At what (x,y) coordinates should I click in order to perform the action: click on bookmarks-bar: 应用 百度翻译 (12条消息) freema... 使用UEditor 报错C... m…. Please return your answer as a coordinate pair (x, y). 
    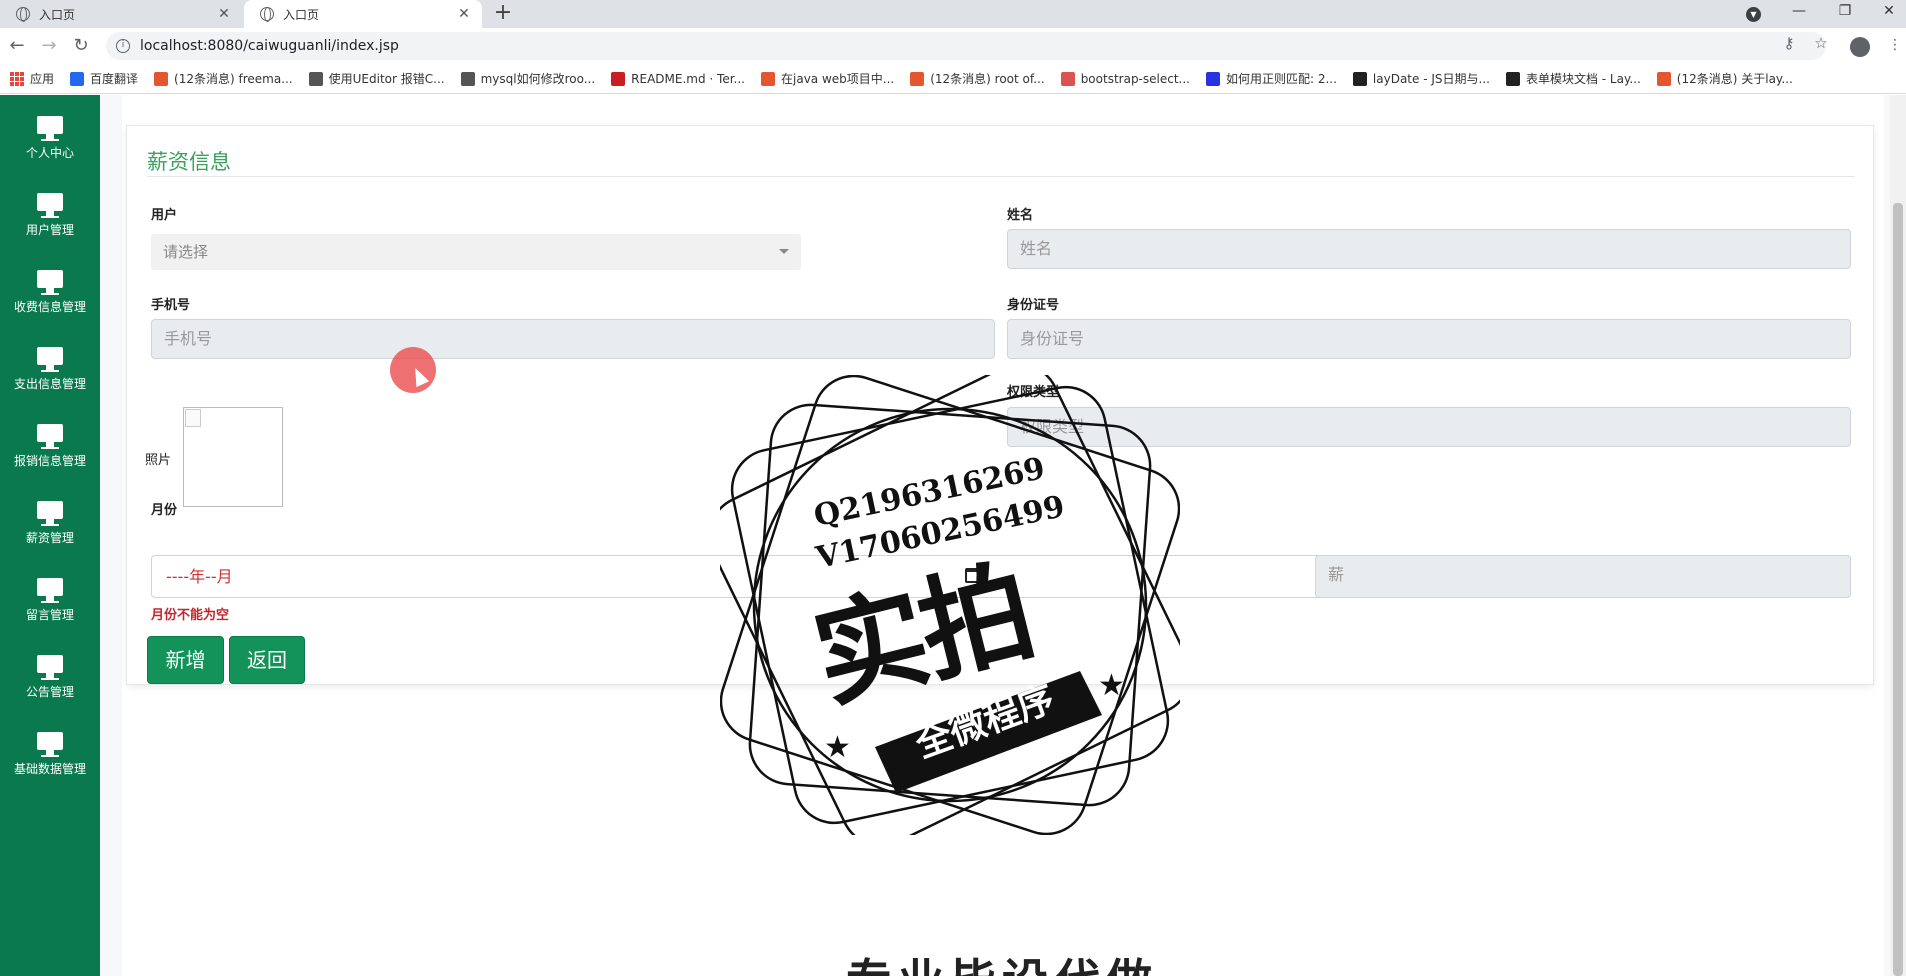
    Looking at the image, I should click on (953, 79).